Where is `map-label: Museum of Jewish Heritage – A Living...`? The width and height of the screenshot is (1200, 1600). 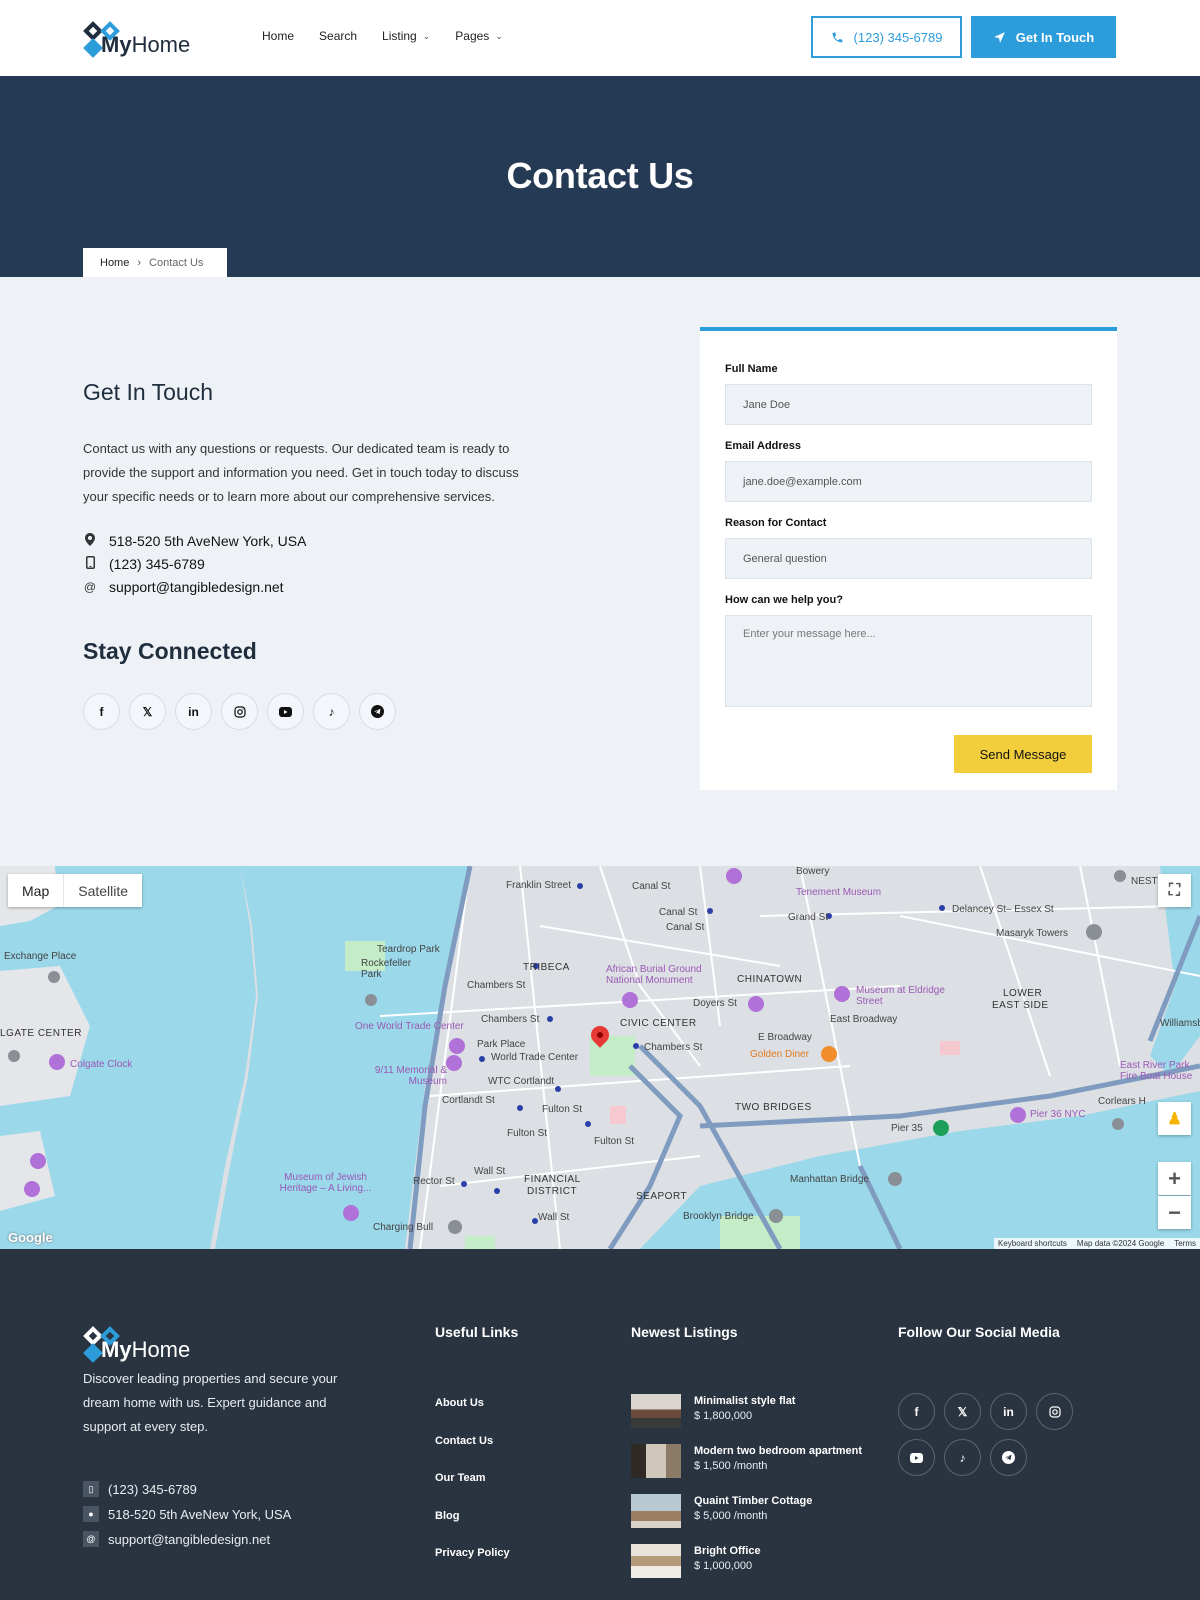
map-label: Museum of Jewish Heritage – A Living... is located at coordinates (325, 1183).